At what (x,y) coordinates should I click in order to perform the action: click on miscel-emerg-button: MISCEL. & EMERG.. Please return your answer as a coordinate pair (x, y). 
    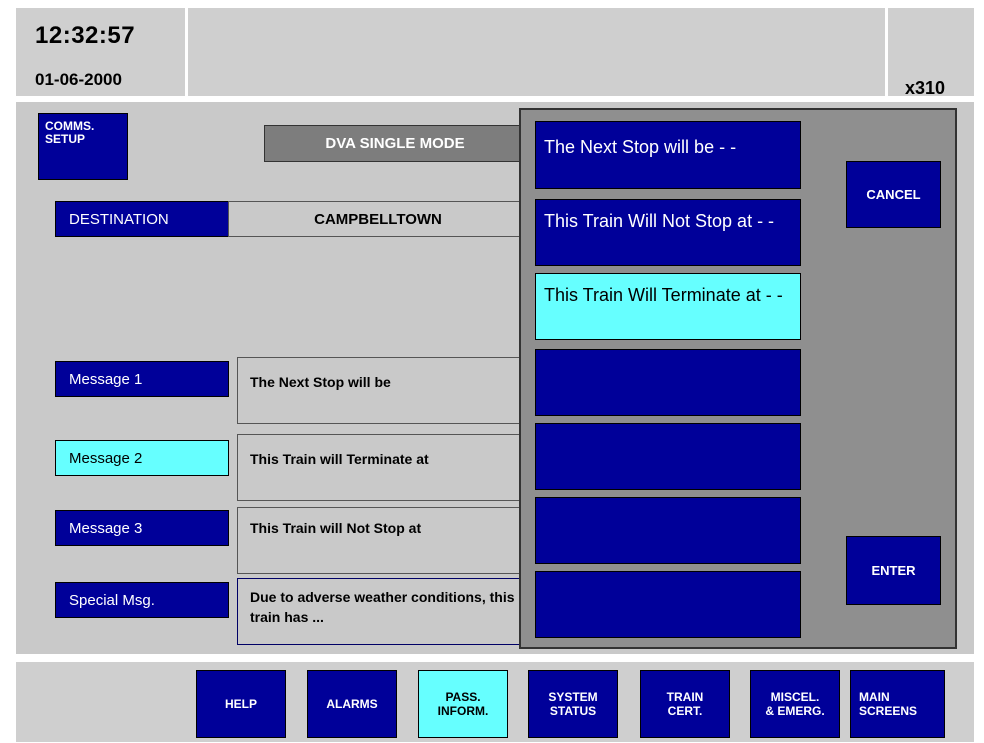
    Looking at the image, I should click on (795, 704).